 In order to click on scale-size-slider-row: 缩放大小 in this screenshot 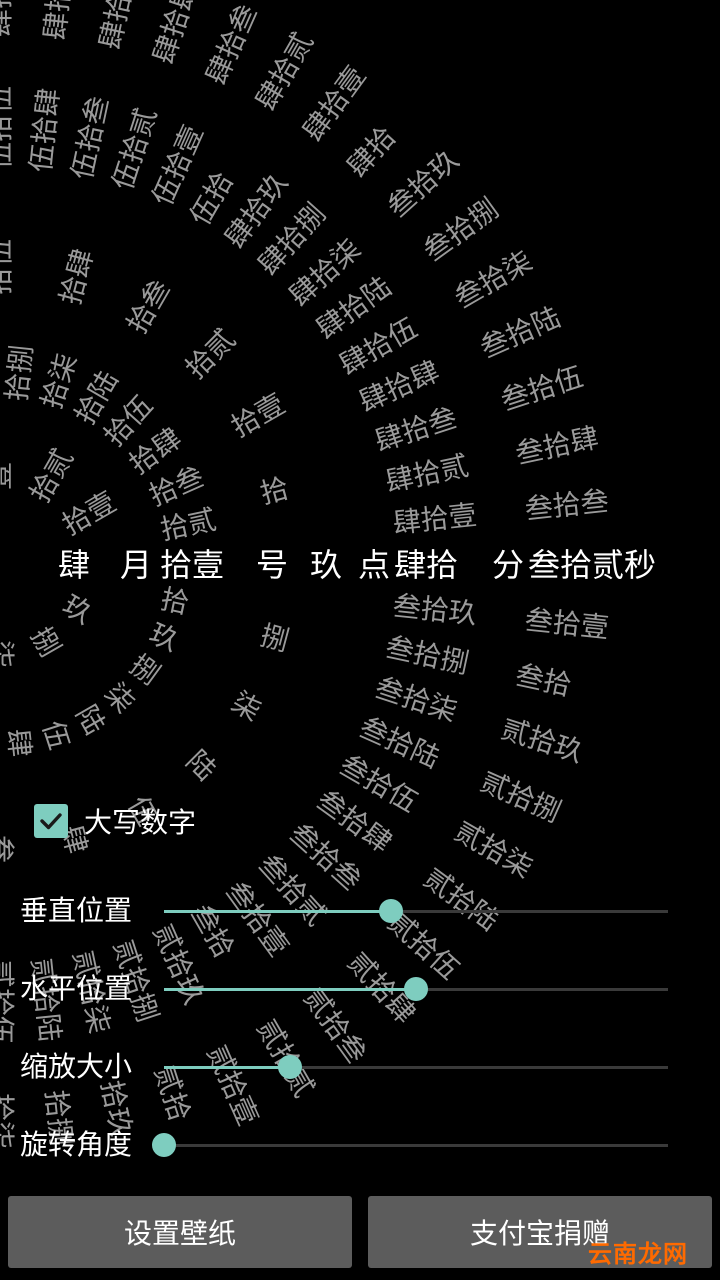, I will do `click(360, 1067)`.